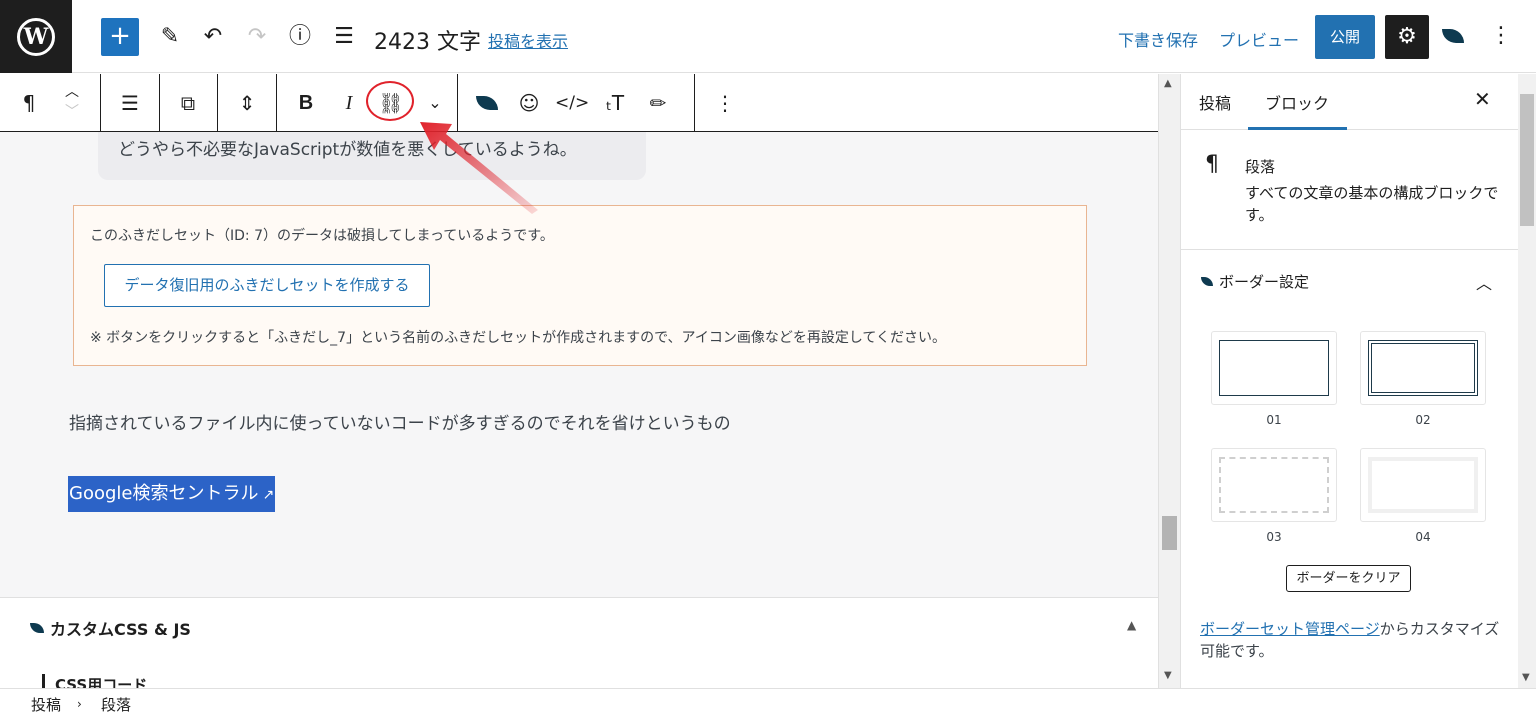  What do you see at coordinates (579, 642) in the screenshot?
I see `custom-css-js-metabox: カスタムCSS & JS ▲ CSS用コード` at bounding box center [579, 642].